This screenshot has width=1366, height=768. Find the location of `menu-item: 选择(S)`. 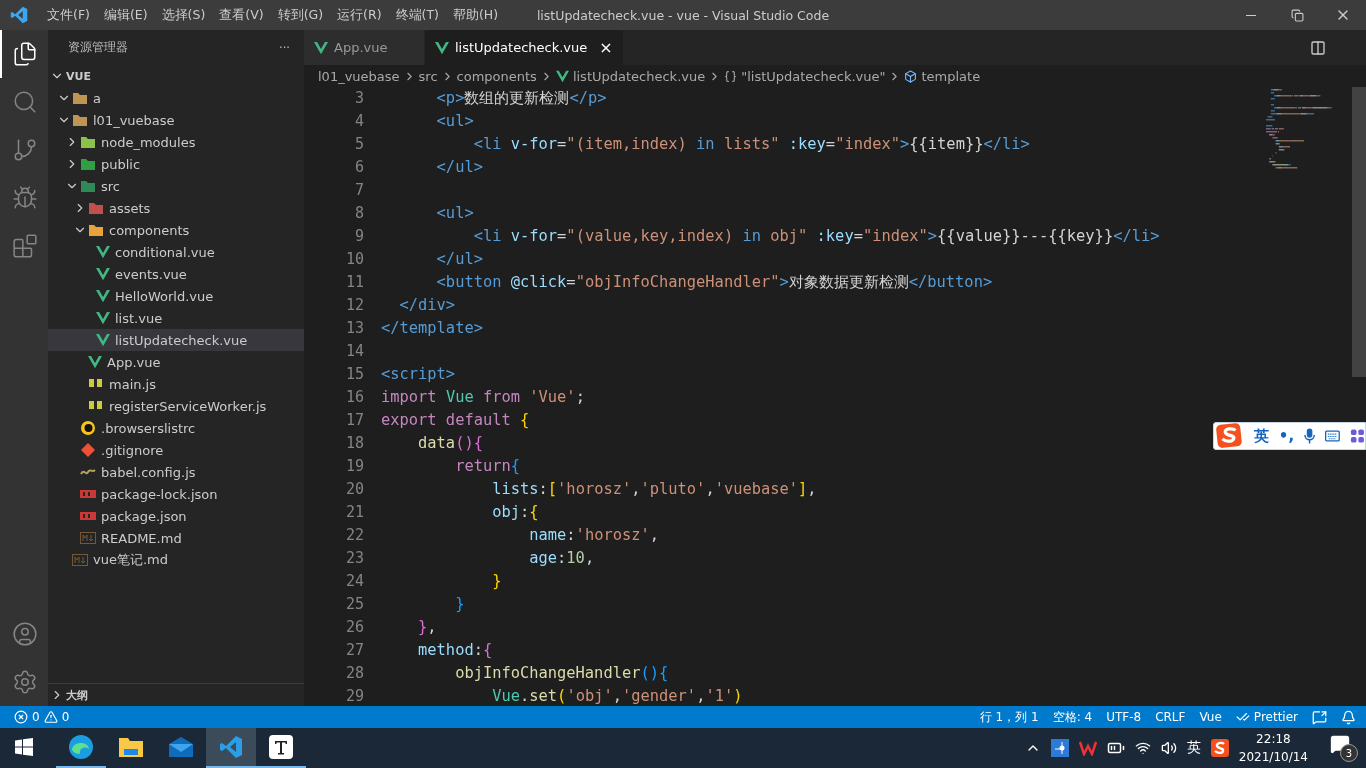

menu-item: 选择(S) is located at coordinates (183, 15).